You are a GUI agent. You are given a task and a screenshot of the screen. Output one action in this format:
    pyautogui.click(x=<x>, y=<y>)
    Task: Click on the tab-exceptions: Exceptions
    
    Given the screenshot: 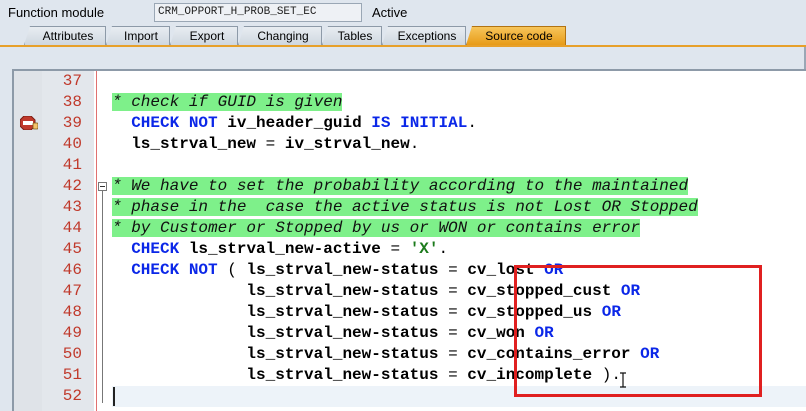 What is the action you would take?
    pyautogui.click(x=424, y=35)
    